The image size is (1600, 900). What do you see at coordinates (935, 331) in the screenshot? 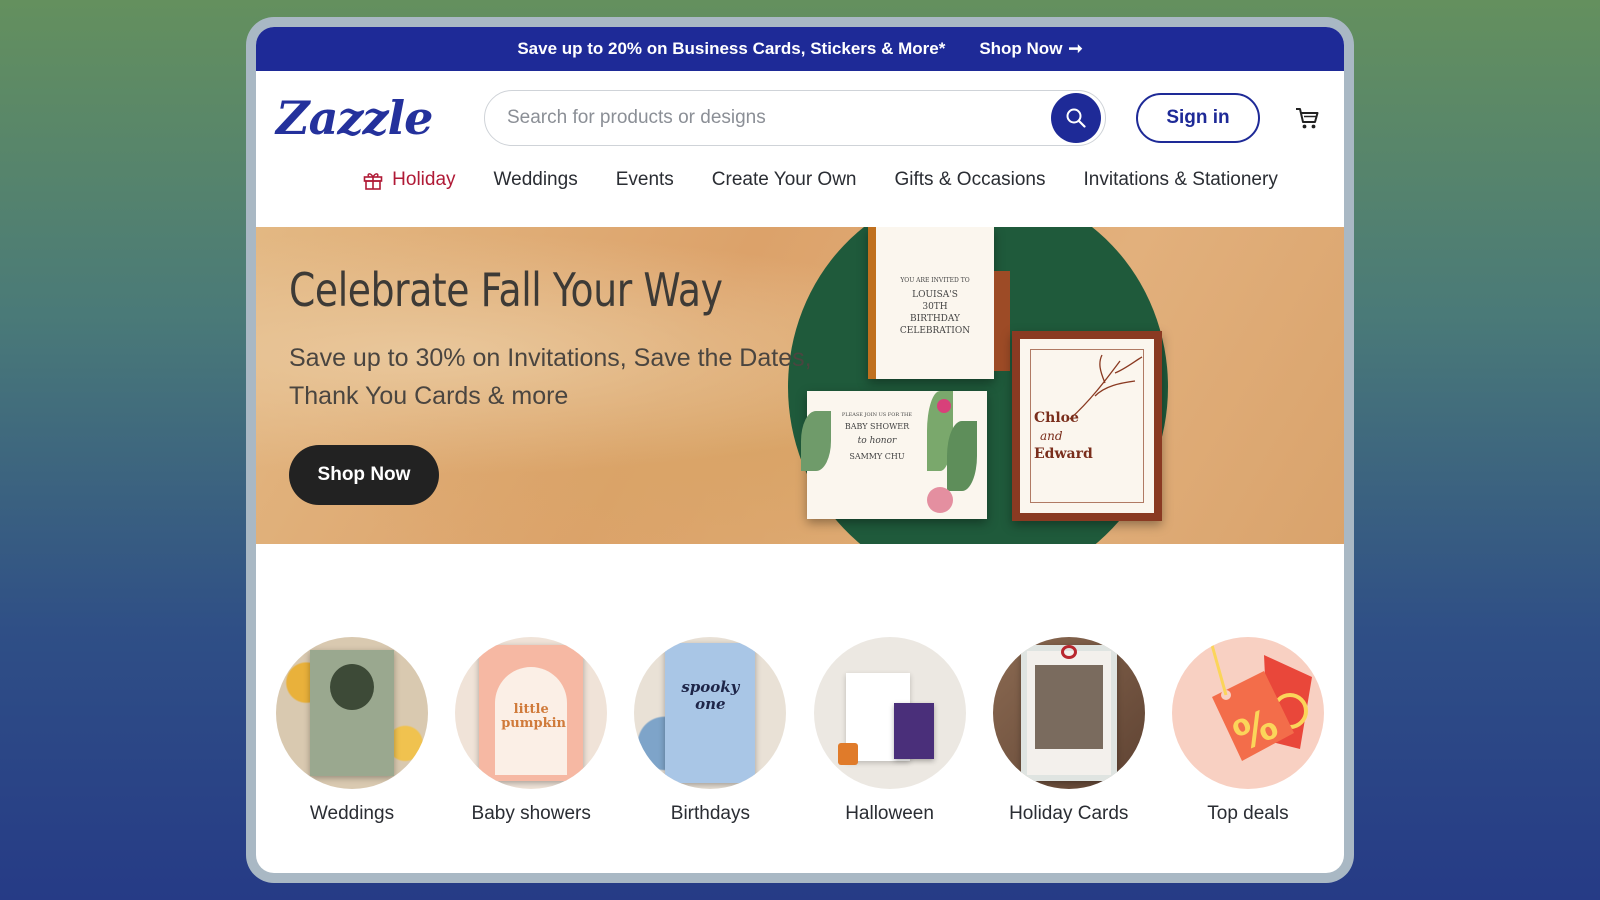
I see `card-text: CELEBRATION` at bounding box center [935, 331].